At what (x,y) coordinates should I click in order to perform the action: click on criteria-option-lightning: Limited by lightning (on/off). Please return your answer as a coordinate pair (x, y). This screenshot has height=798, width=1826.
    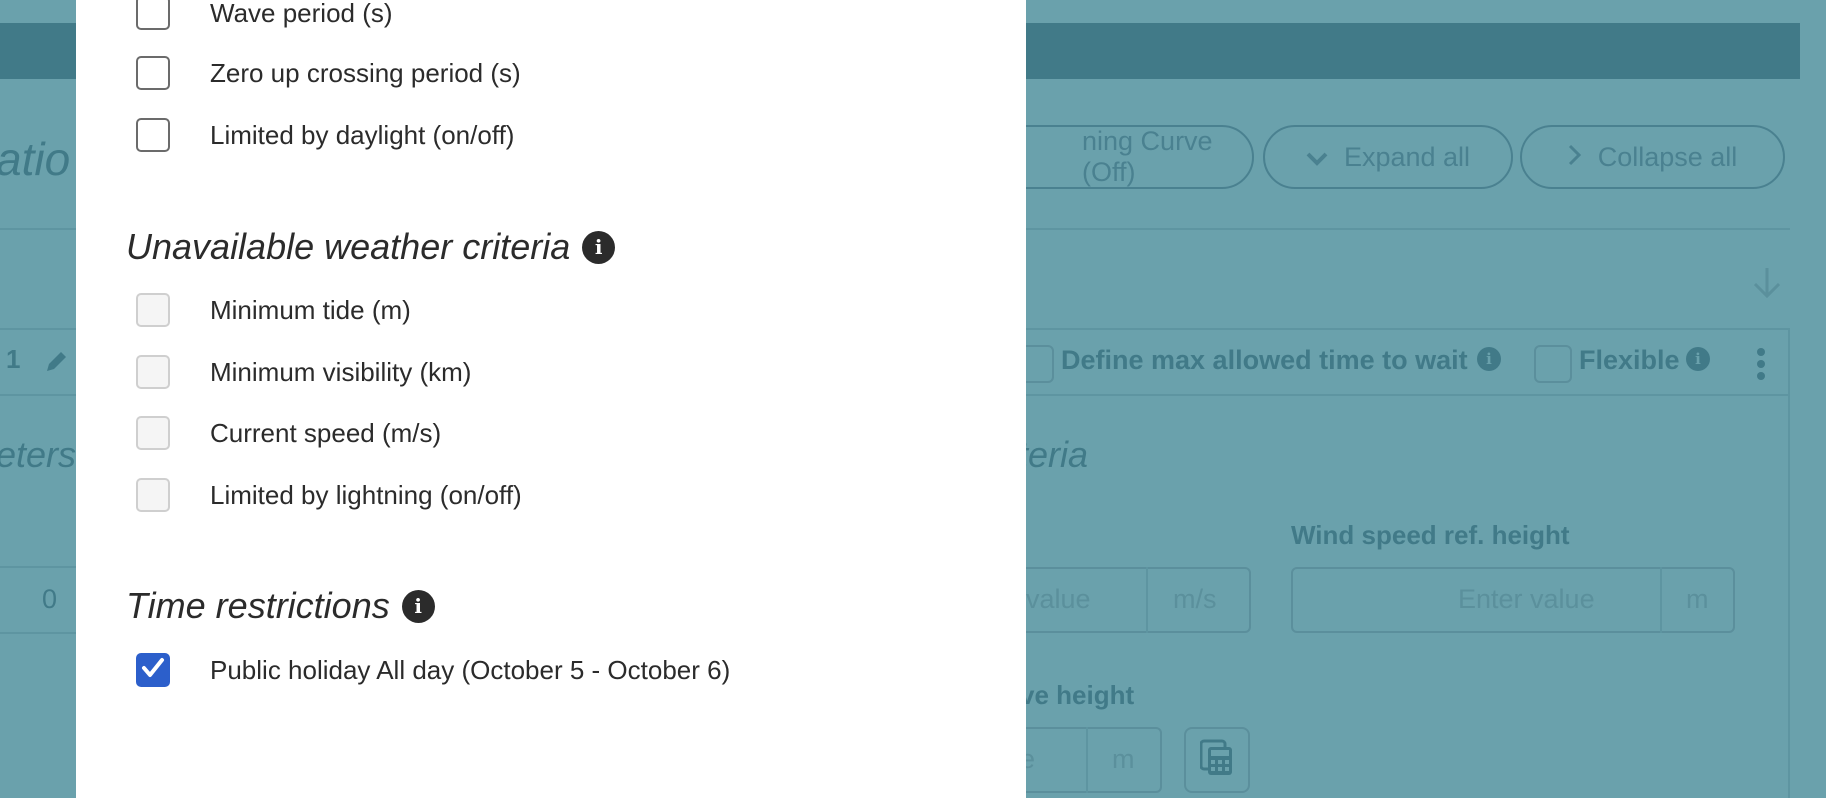
    Looking at the image, I should click on (329, 495).